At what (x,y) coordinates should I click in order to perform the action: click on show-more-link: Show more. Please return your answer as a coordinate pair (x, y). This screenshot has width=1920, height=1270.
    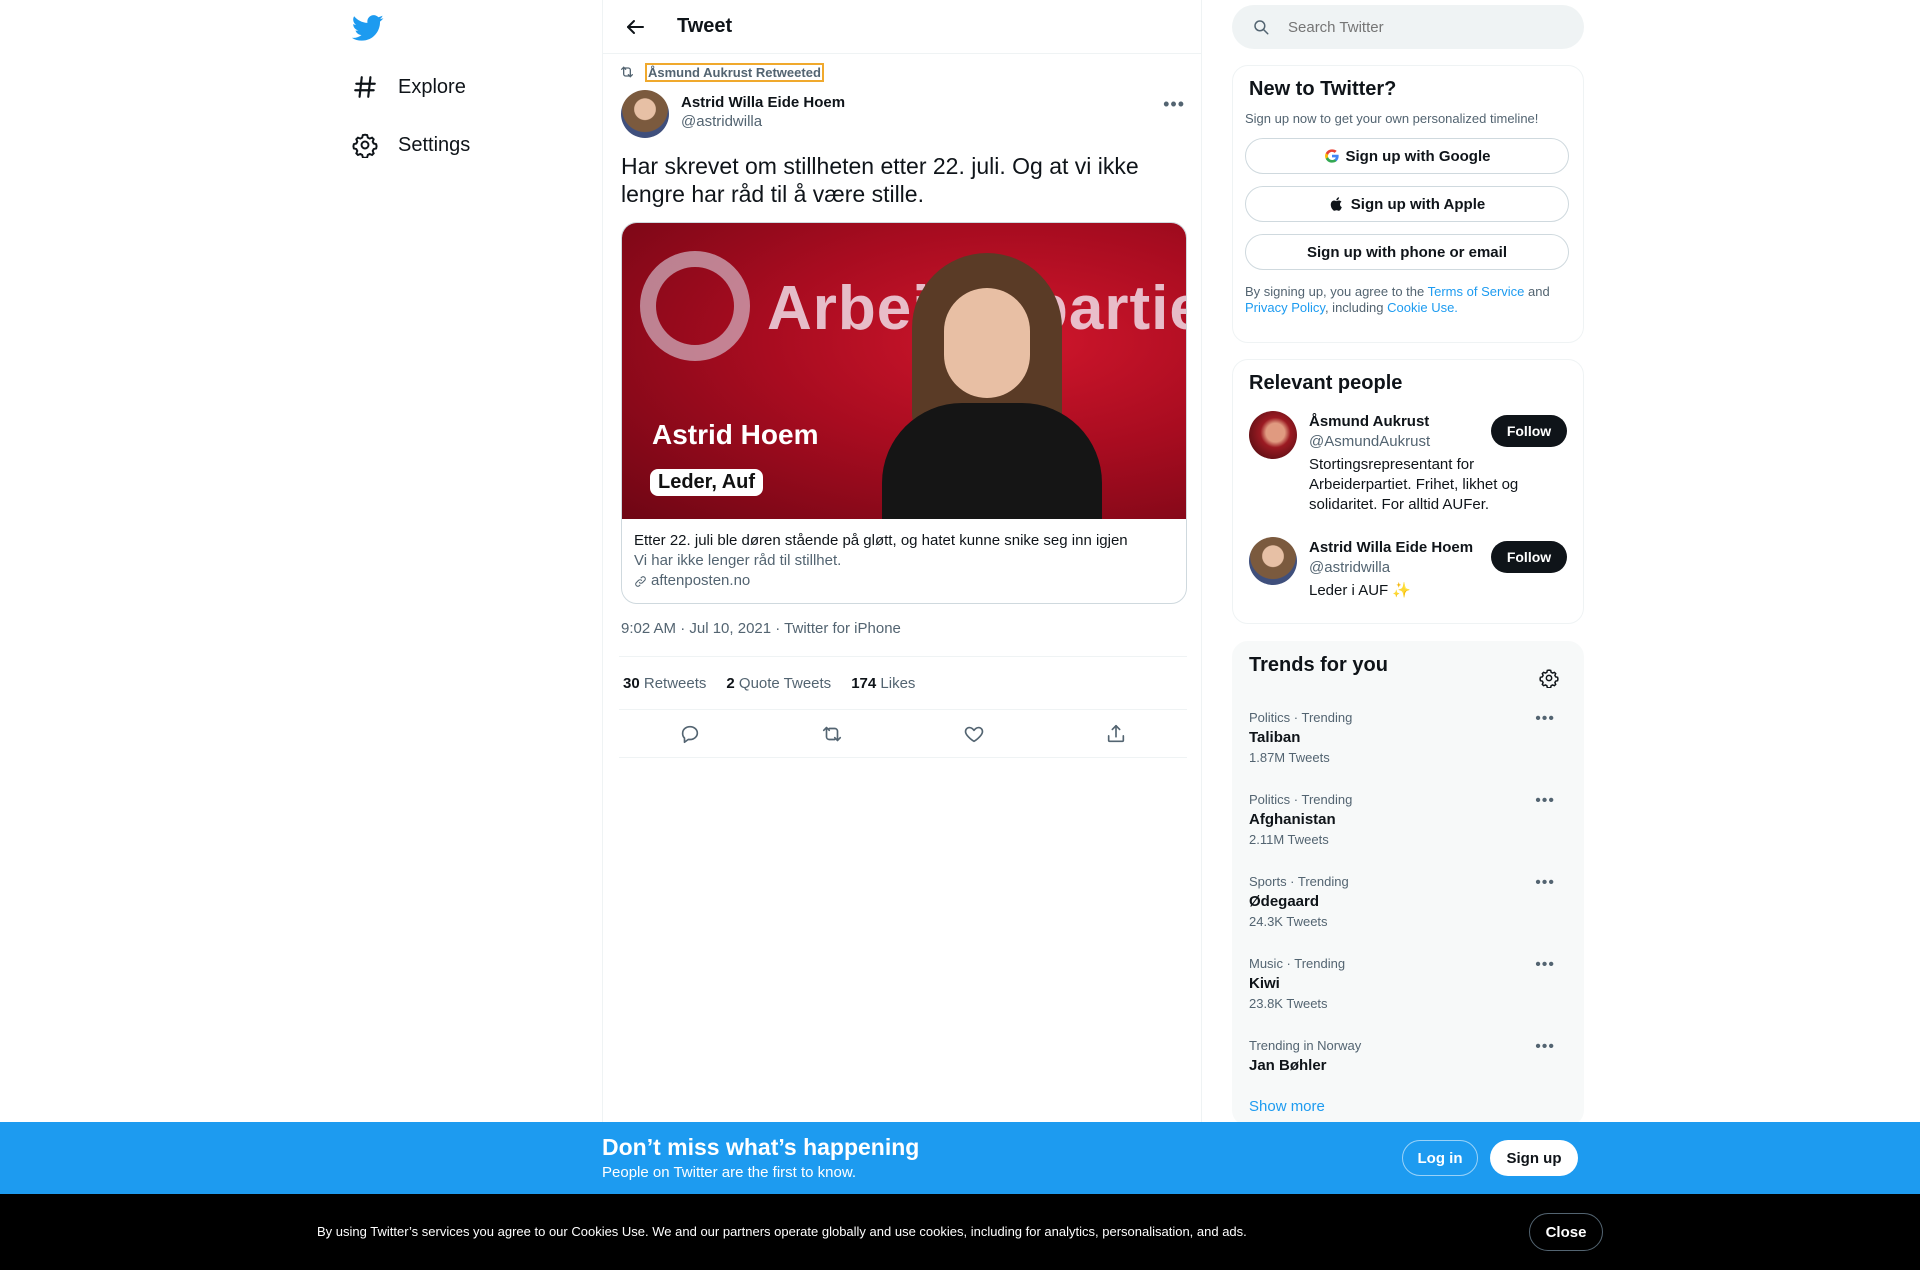
    Looking at the image, I should click on (1408, 1106).